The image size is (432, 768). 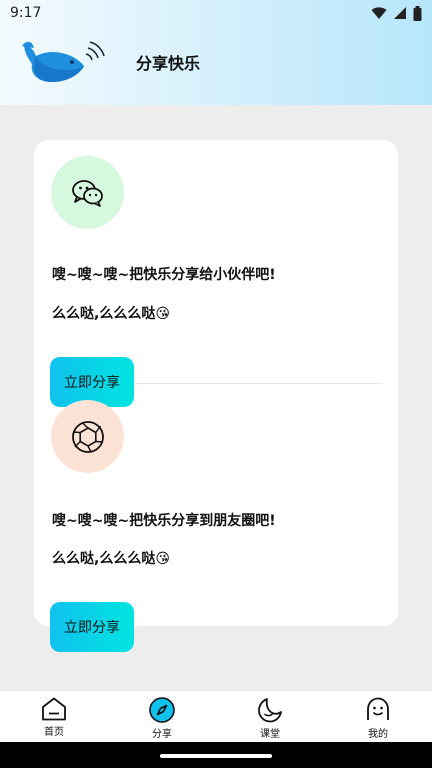 What do you see at coordinates (417, 13) in the screenshot?
I see `battery-icon` at bounding box center [417, 13].